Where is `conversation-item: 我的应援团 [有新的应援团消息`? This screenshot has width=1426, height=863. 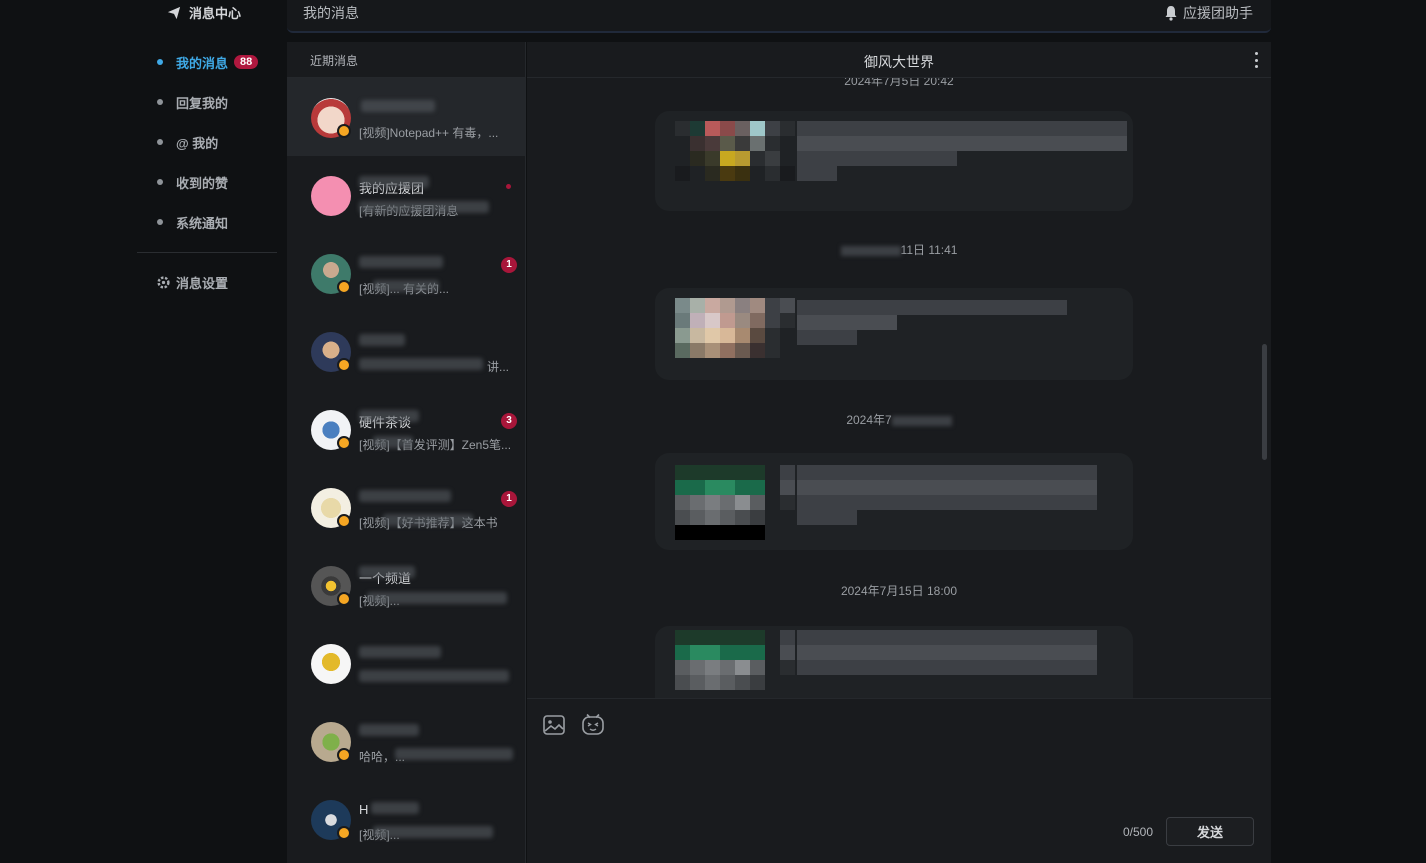 conversation-item: 我的应援团 [有新的应援团消息 is located at coordinates (406, 195).